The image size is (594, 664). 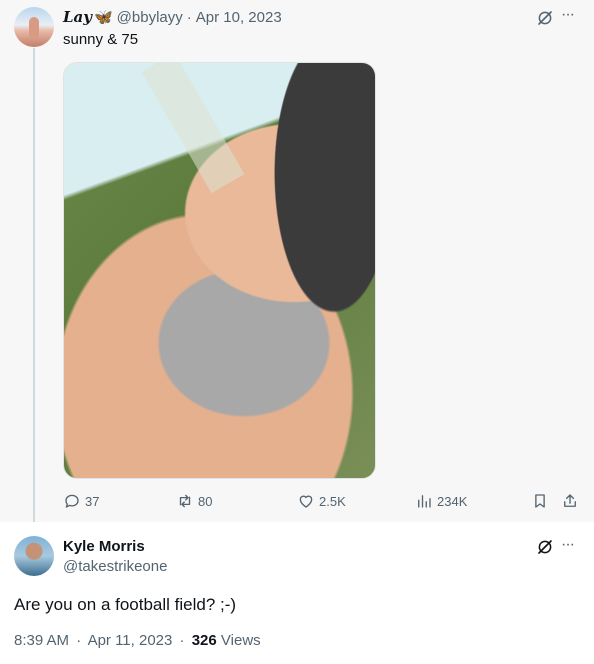 I want to click on handle: @takestrikeone, so click(x=115, y=566).